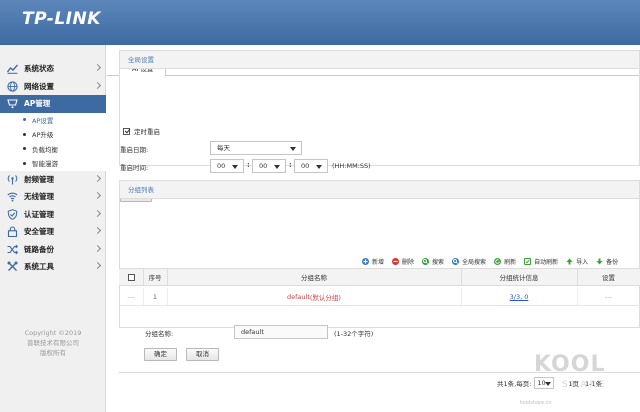  I want to click on cancel-button: 取消, so click(202, 354).